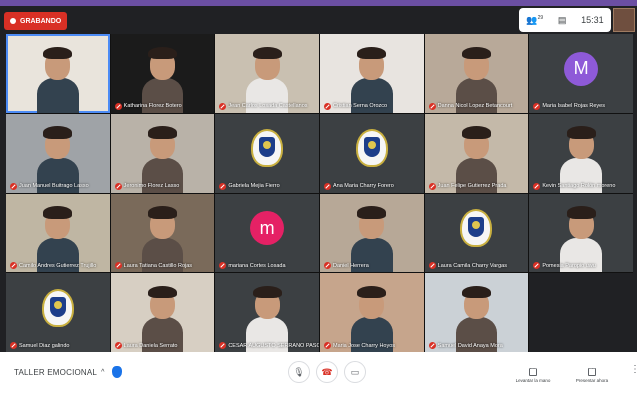  What do you see at coordinates (54, 186) in the screenshot?
I see `participant-name-text: Juan Manuel Buitrago Lasso` at bounding box center [54, 186].